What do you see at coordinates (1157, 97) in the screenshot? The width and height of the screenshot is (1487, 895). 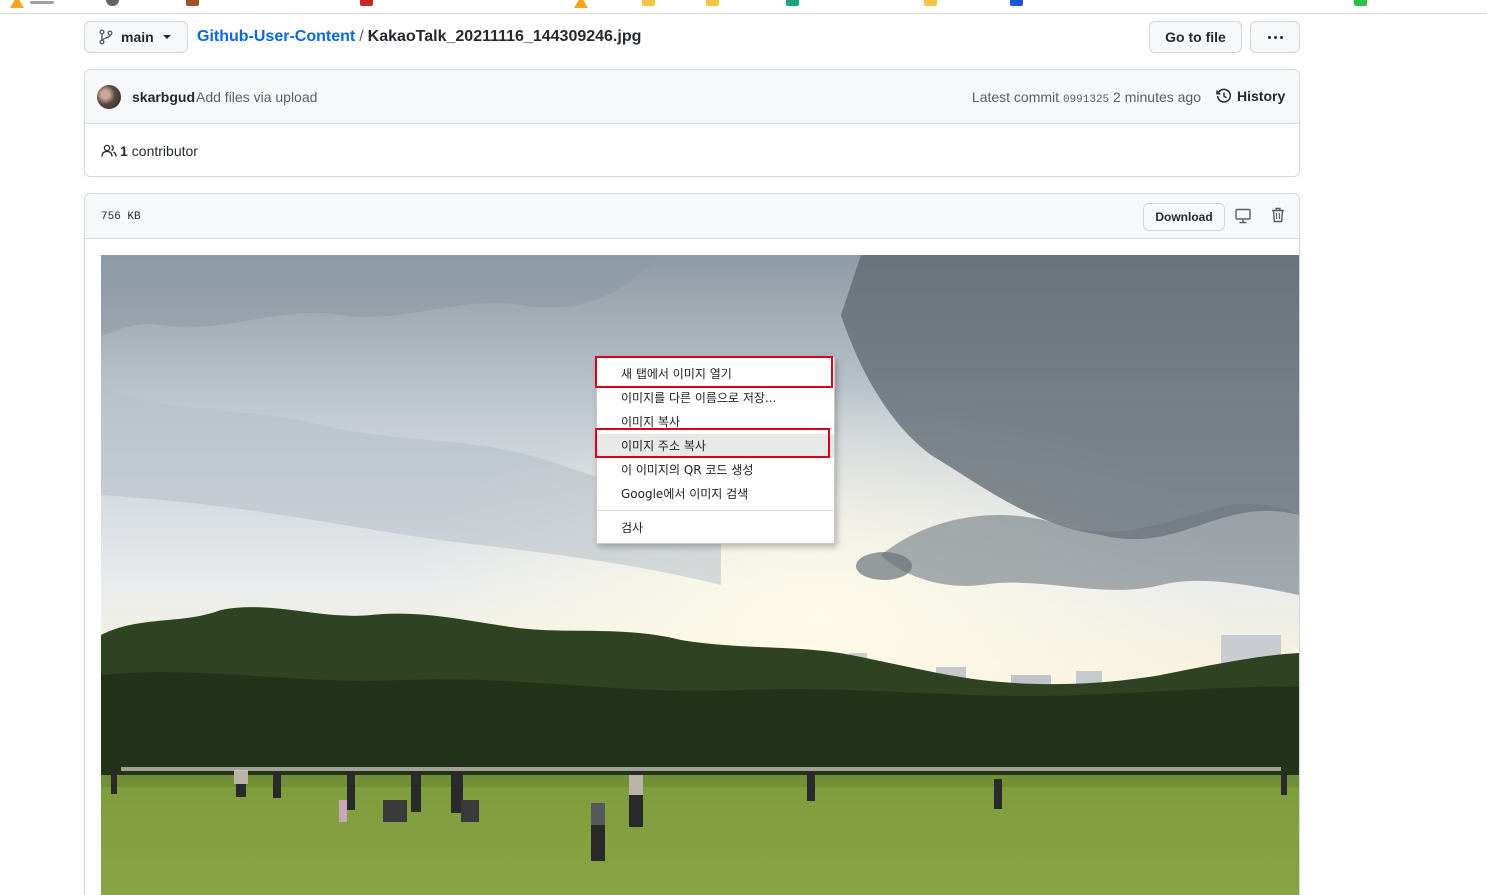 I see `commit-time: 2 minutes ago` at bounding box center [1157, 97].